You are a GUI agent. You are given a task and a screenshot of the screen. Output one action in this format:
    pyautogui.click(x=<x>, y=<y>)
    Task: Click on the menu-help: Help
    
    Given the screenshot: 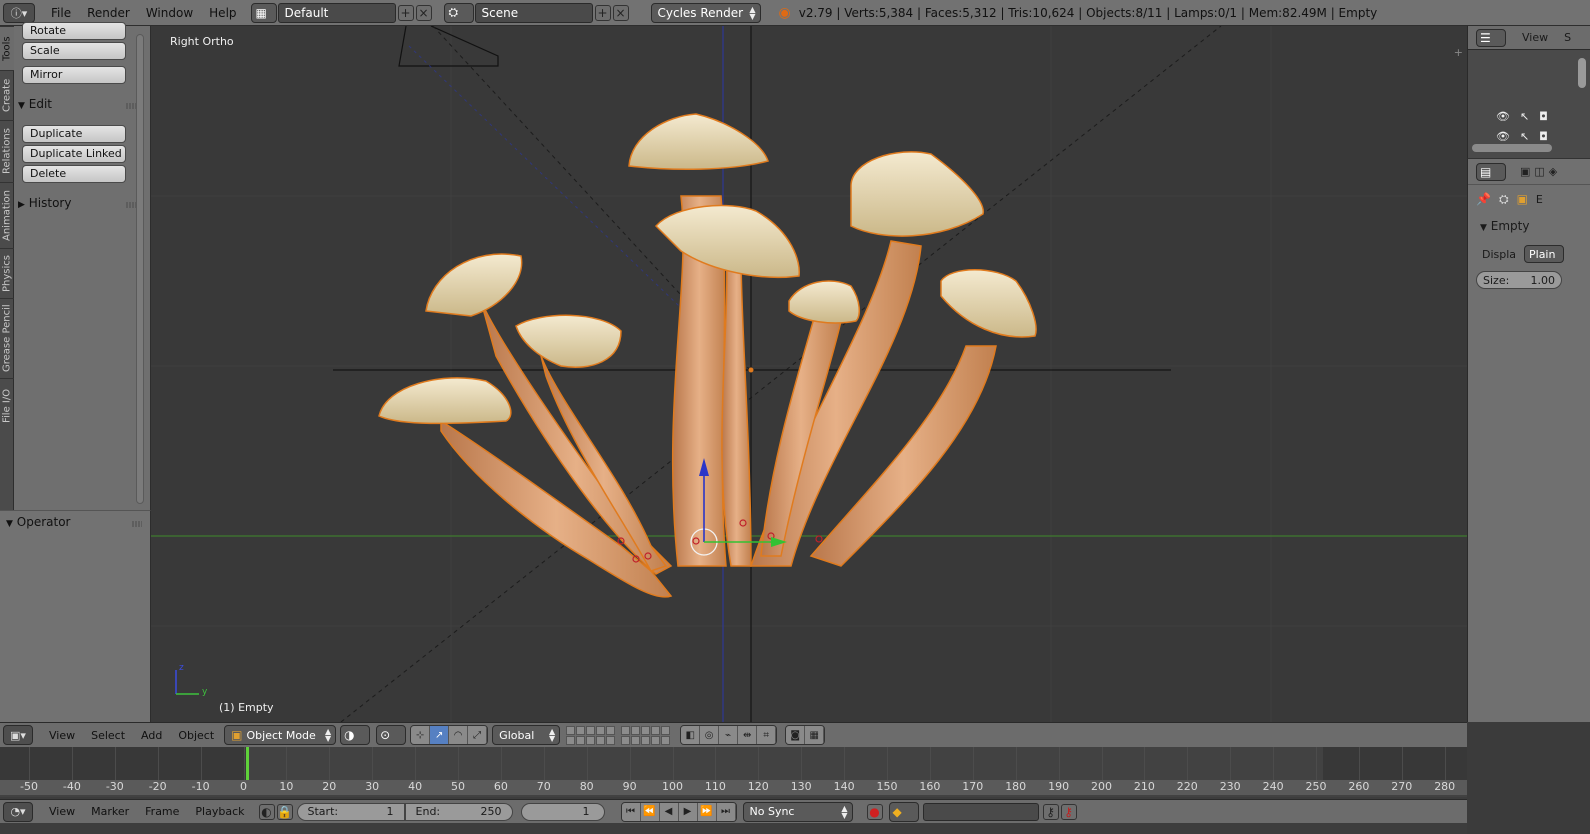 What is the action you would take?
    pyautogui.click(x=222, y=13)
    